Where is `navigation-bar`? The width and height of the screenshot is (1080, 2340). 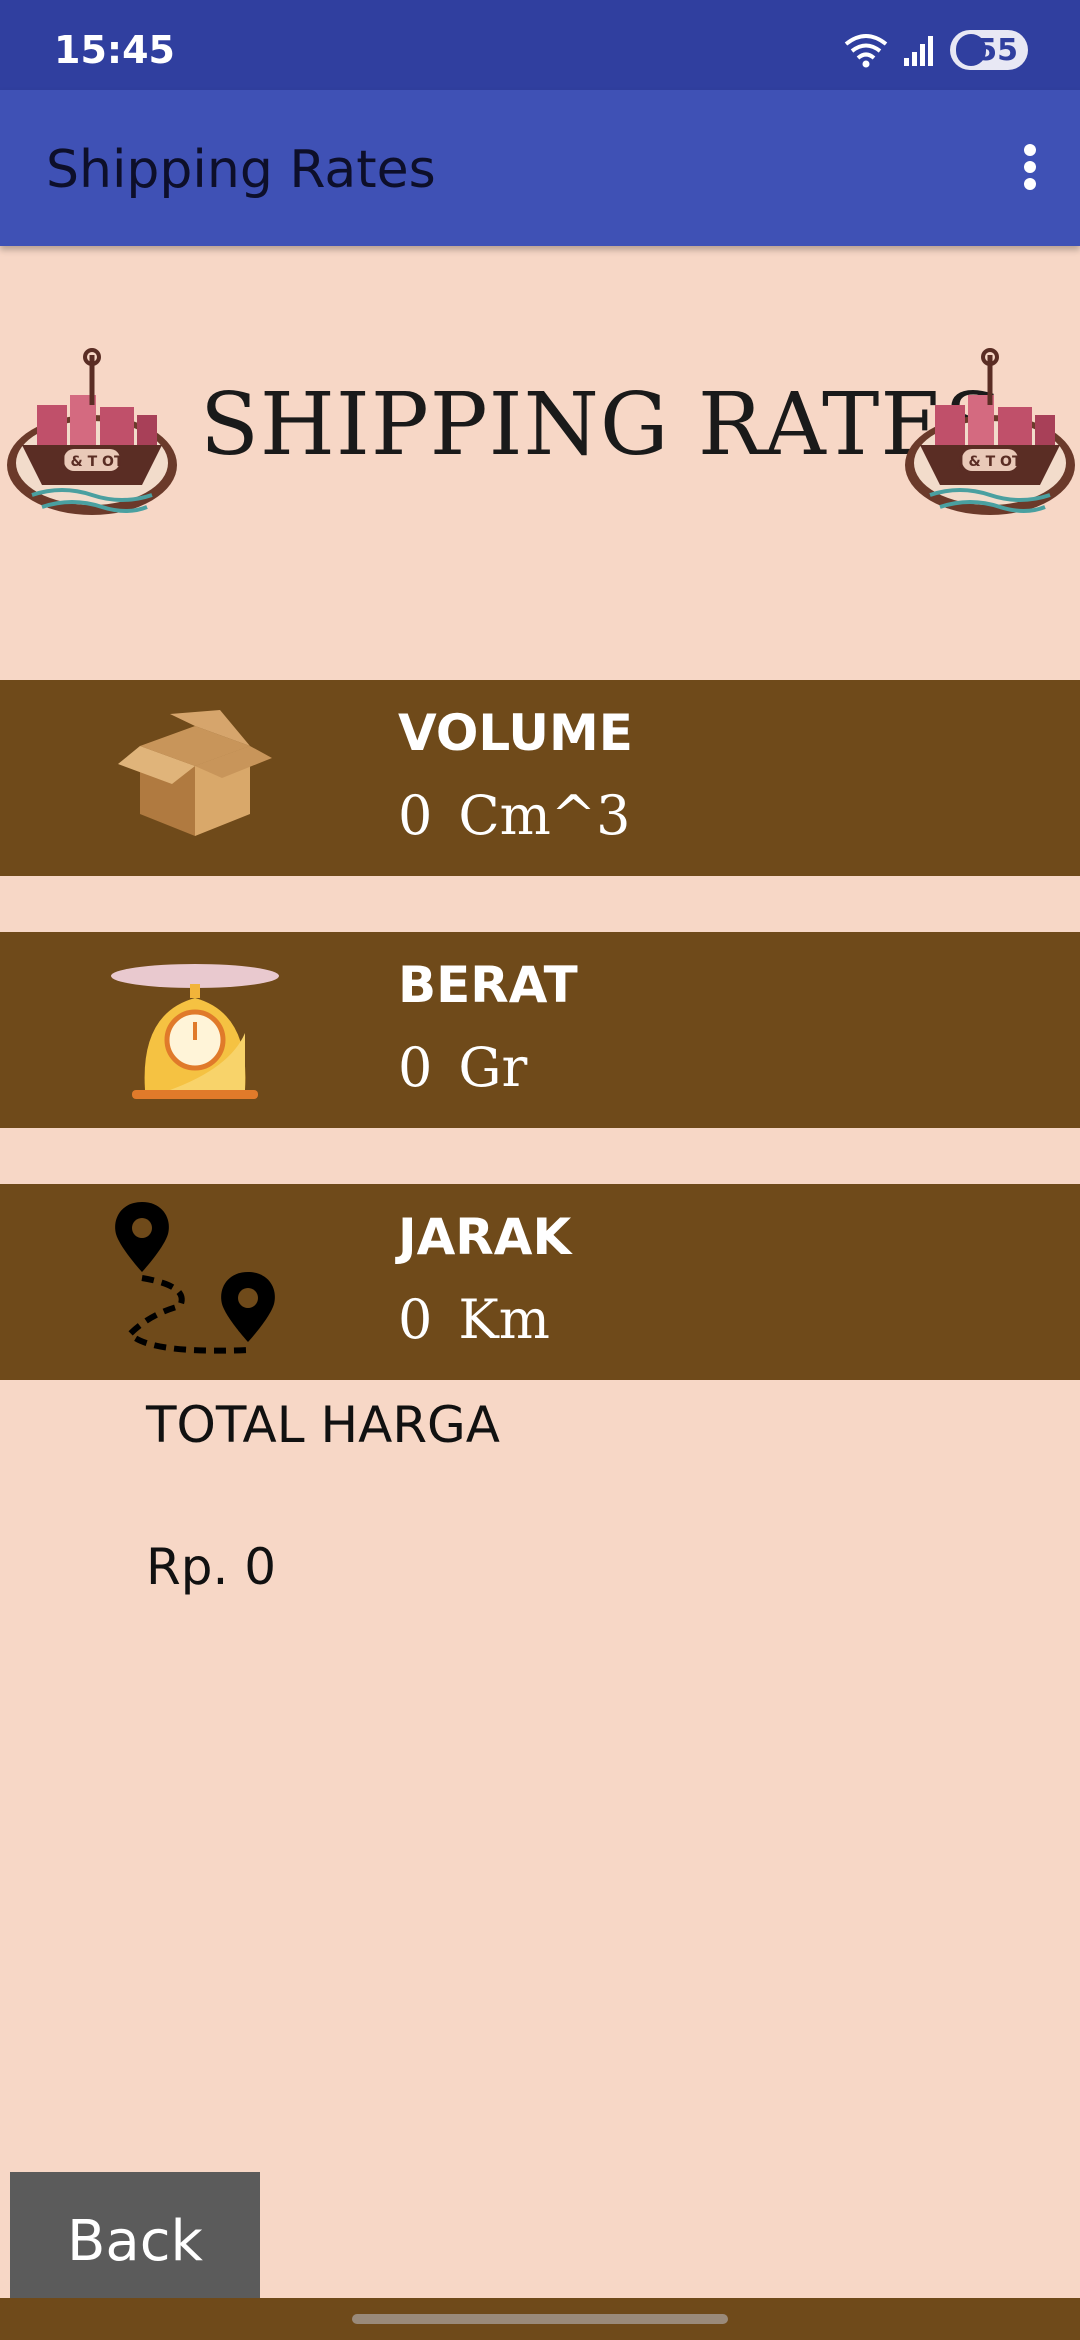
navigation-bar is located at coordinates (540, 2319).